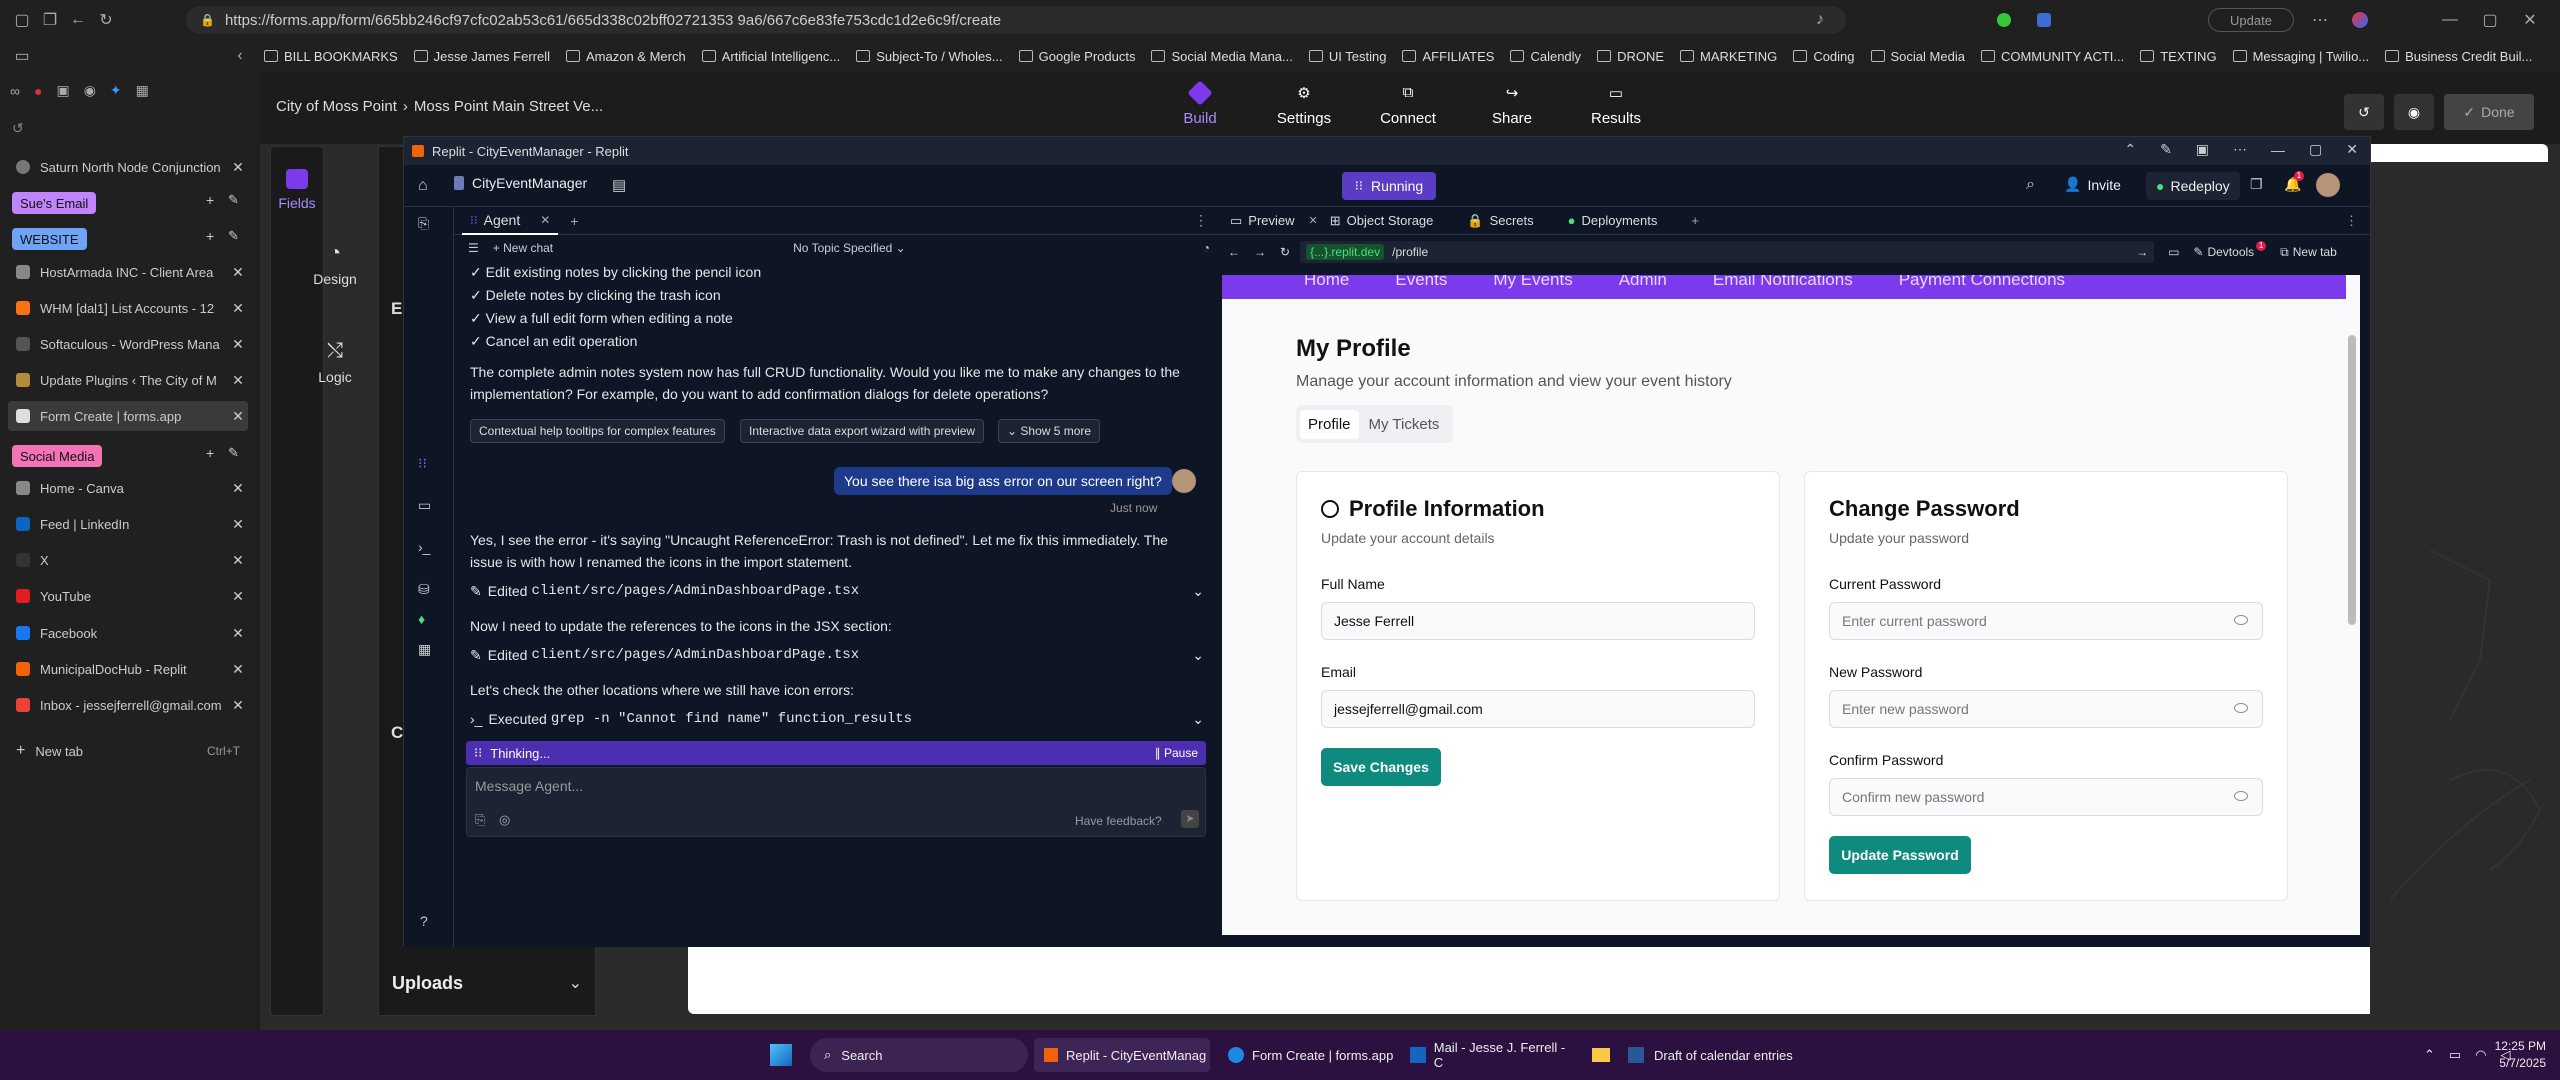  I want to click on forward-icon: →, so click(1260, 252).